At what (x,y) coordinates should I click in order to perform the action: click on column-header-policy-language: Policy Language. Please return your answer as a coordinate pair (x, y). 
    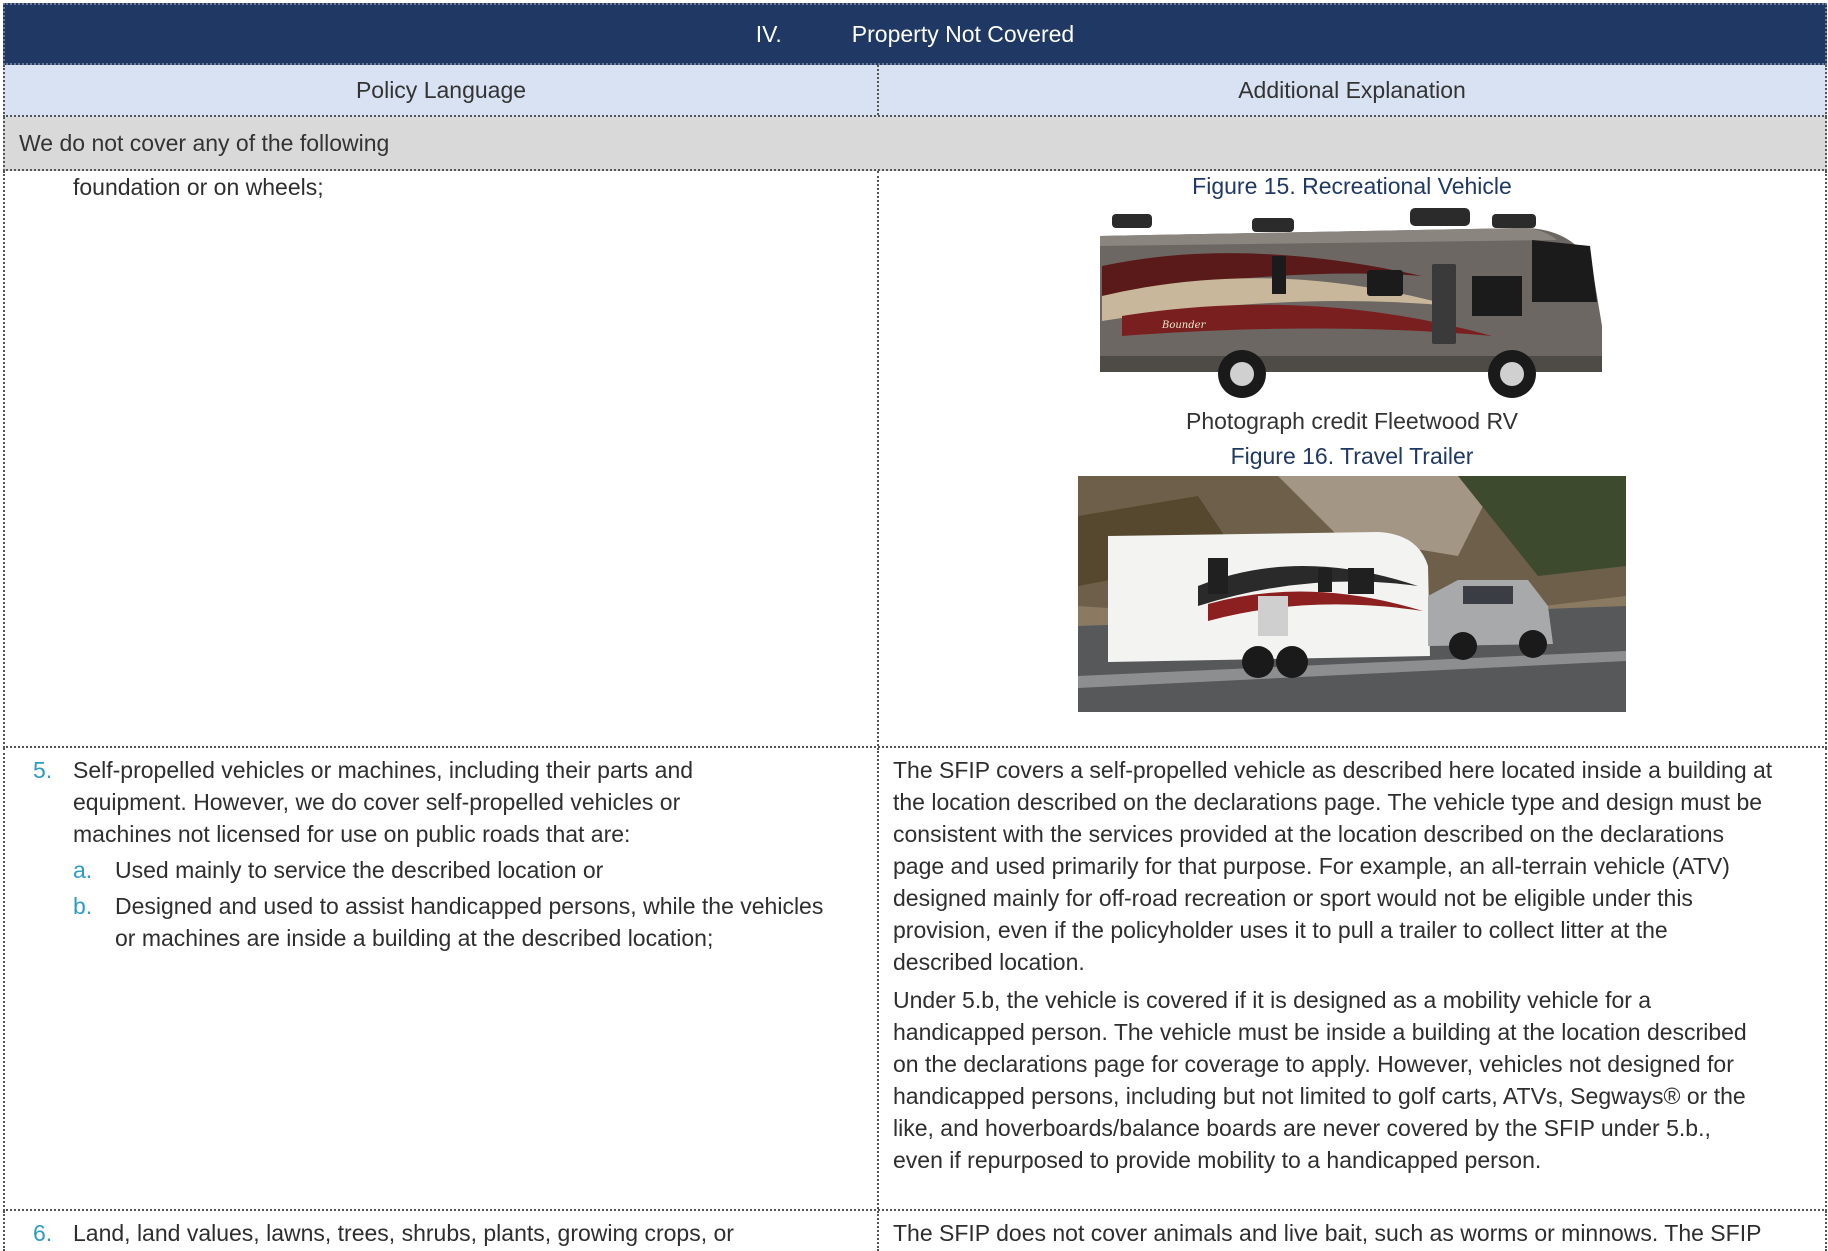
    Looking at the image, I should click on (442, 90).